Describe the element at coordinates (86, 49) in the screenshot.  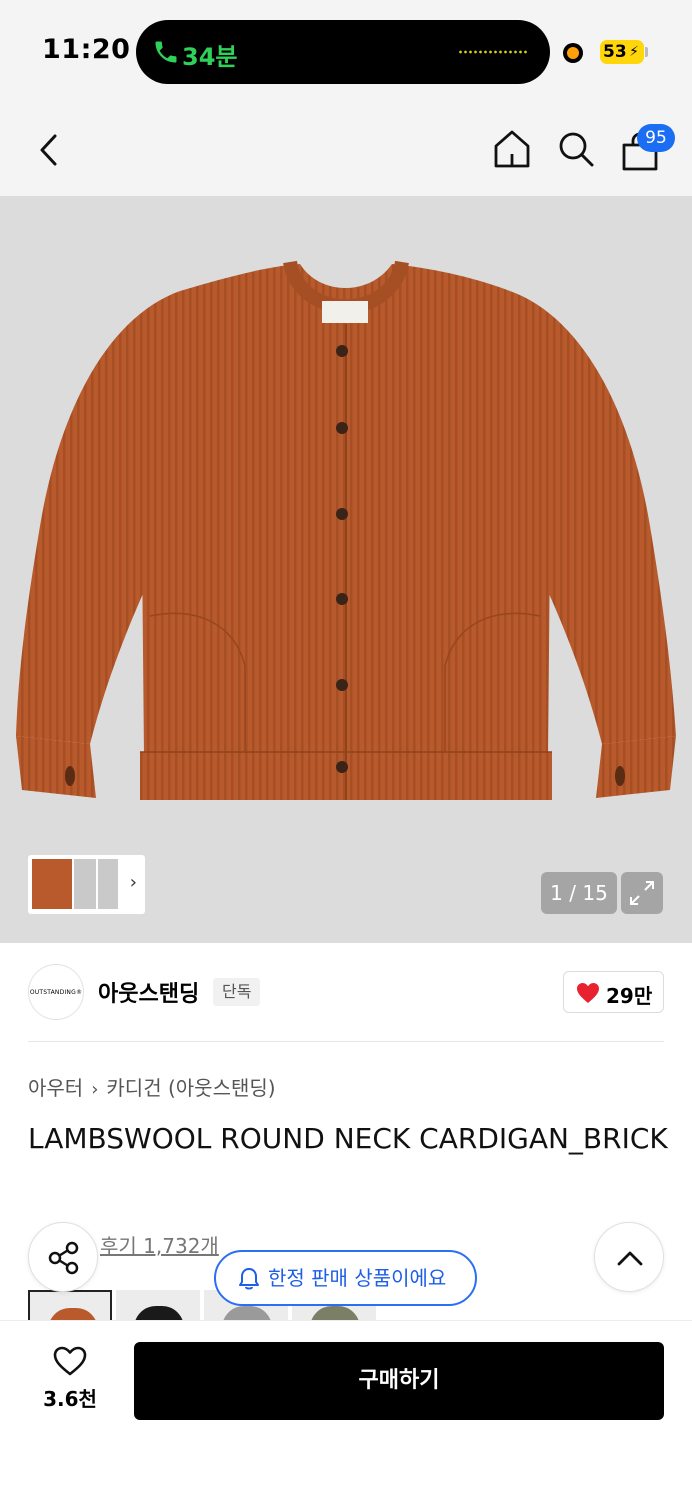
I see `status-time: 11:20` at that location.